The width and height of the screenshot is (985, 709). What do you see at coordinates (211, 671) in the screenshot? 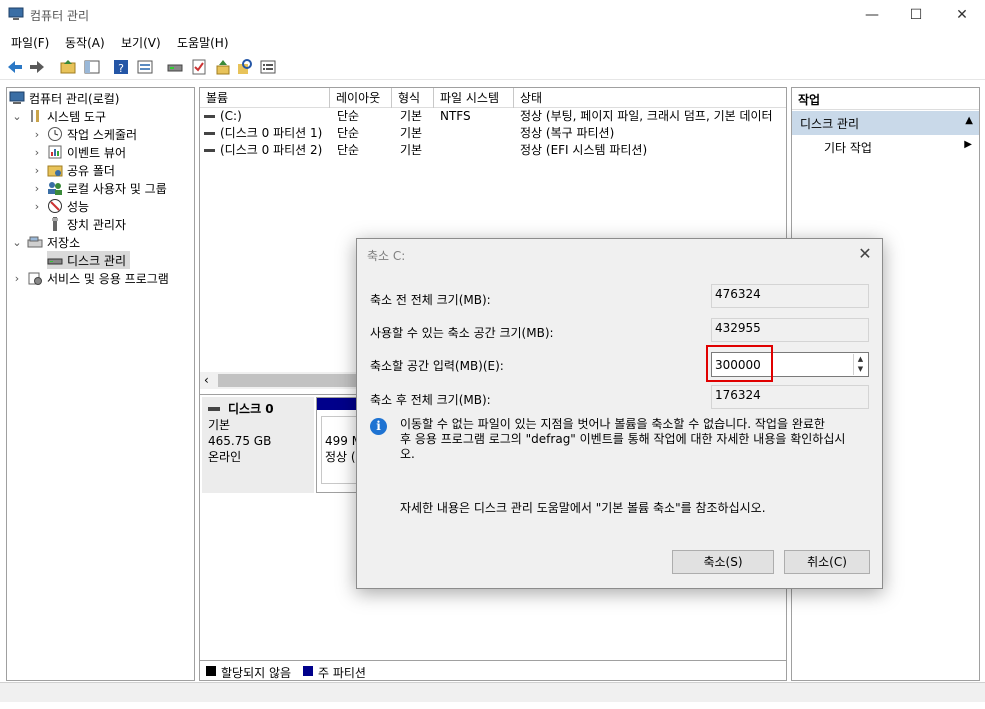
I see `unallocated-swatch` at bounding box center [211, 671].